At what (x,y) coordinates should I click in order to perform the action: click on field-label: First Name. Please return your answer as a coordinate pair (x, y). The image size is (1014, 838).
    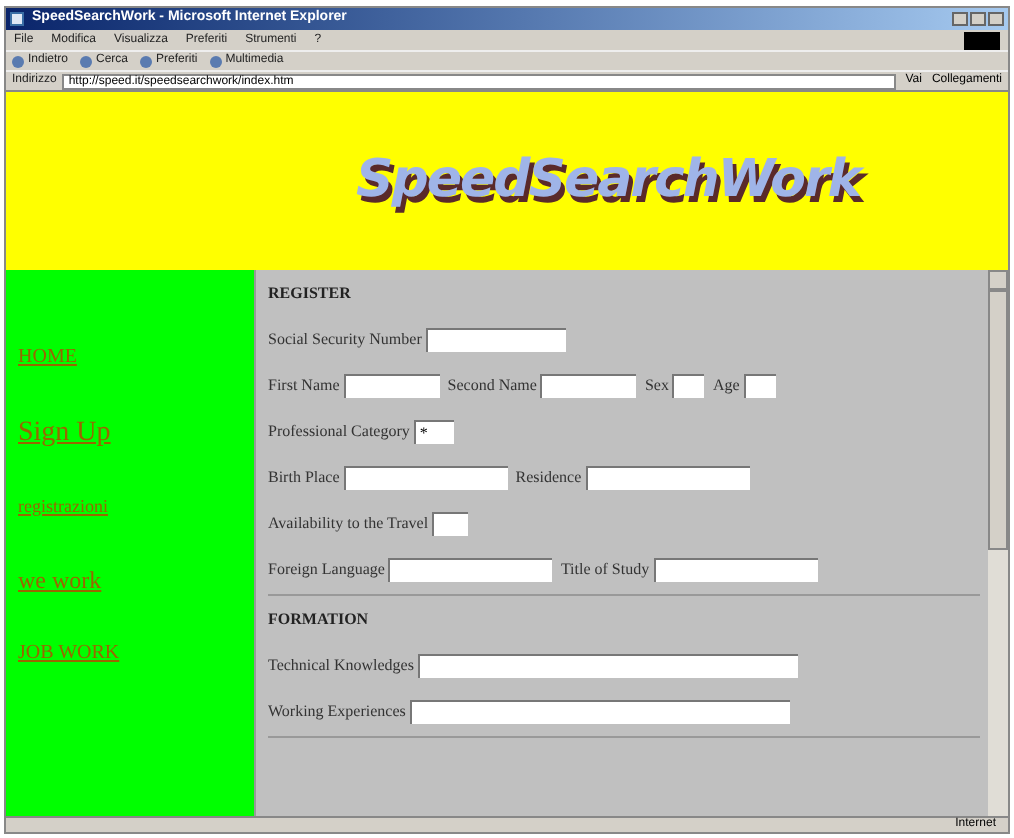
    Looking at the image, I should click on (304, 386).